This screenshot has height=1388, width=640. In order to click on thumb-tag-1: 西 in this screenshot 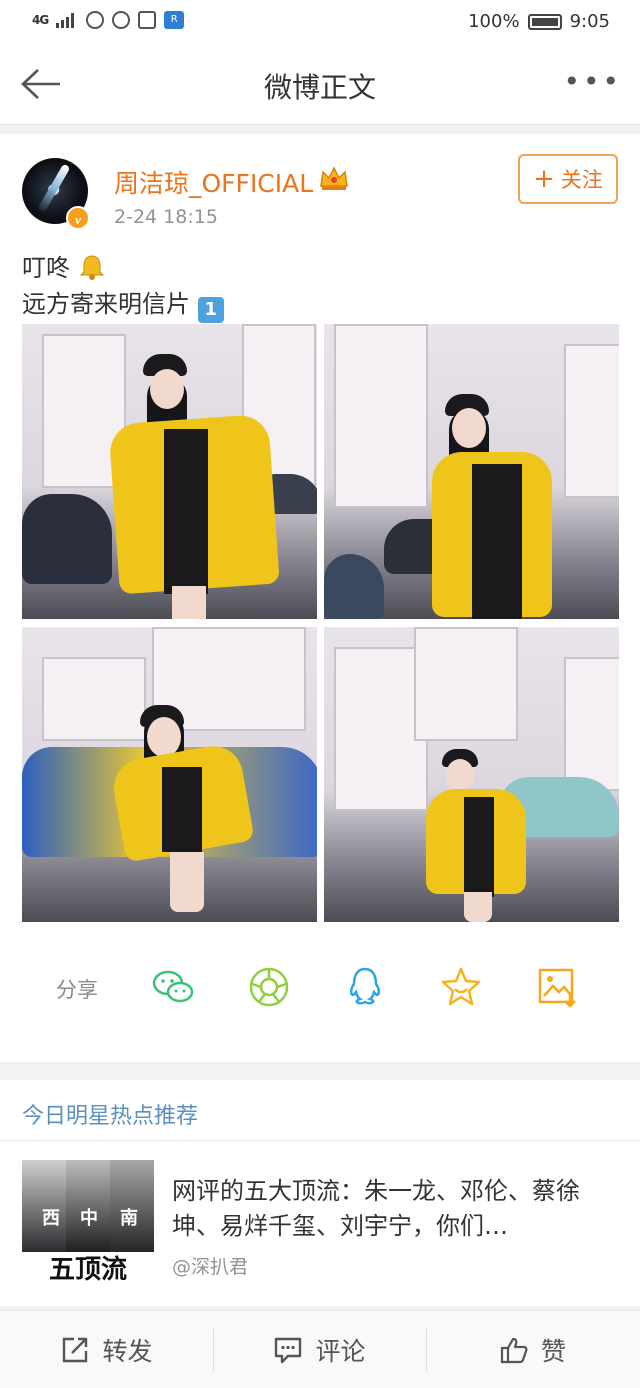, I will do `click(51, 1218)`.